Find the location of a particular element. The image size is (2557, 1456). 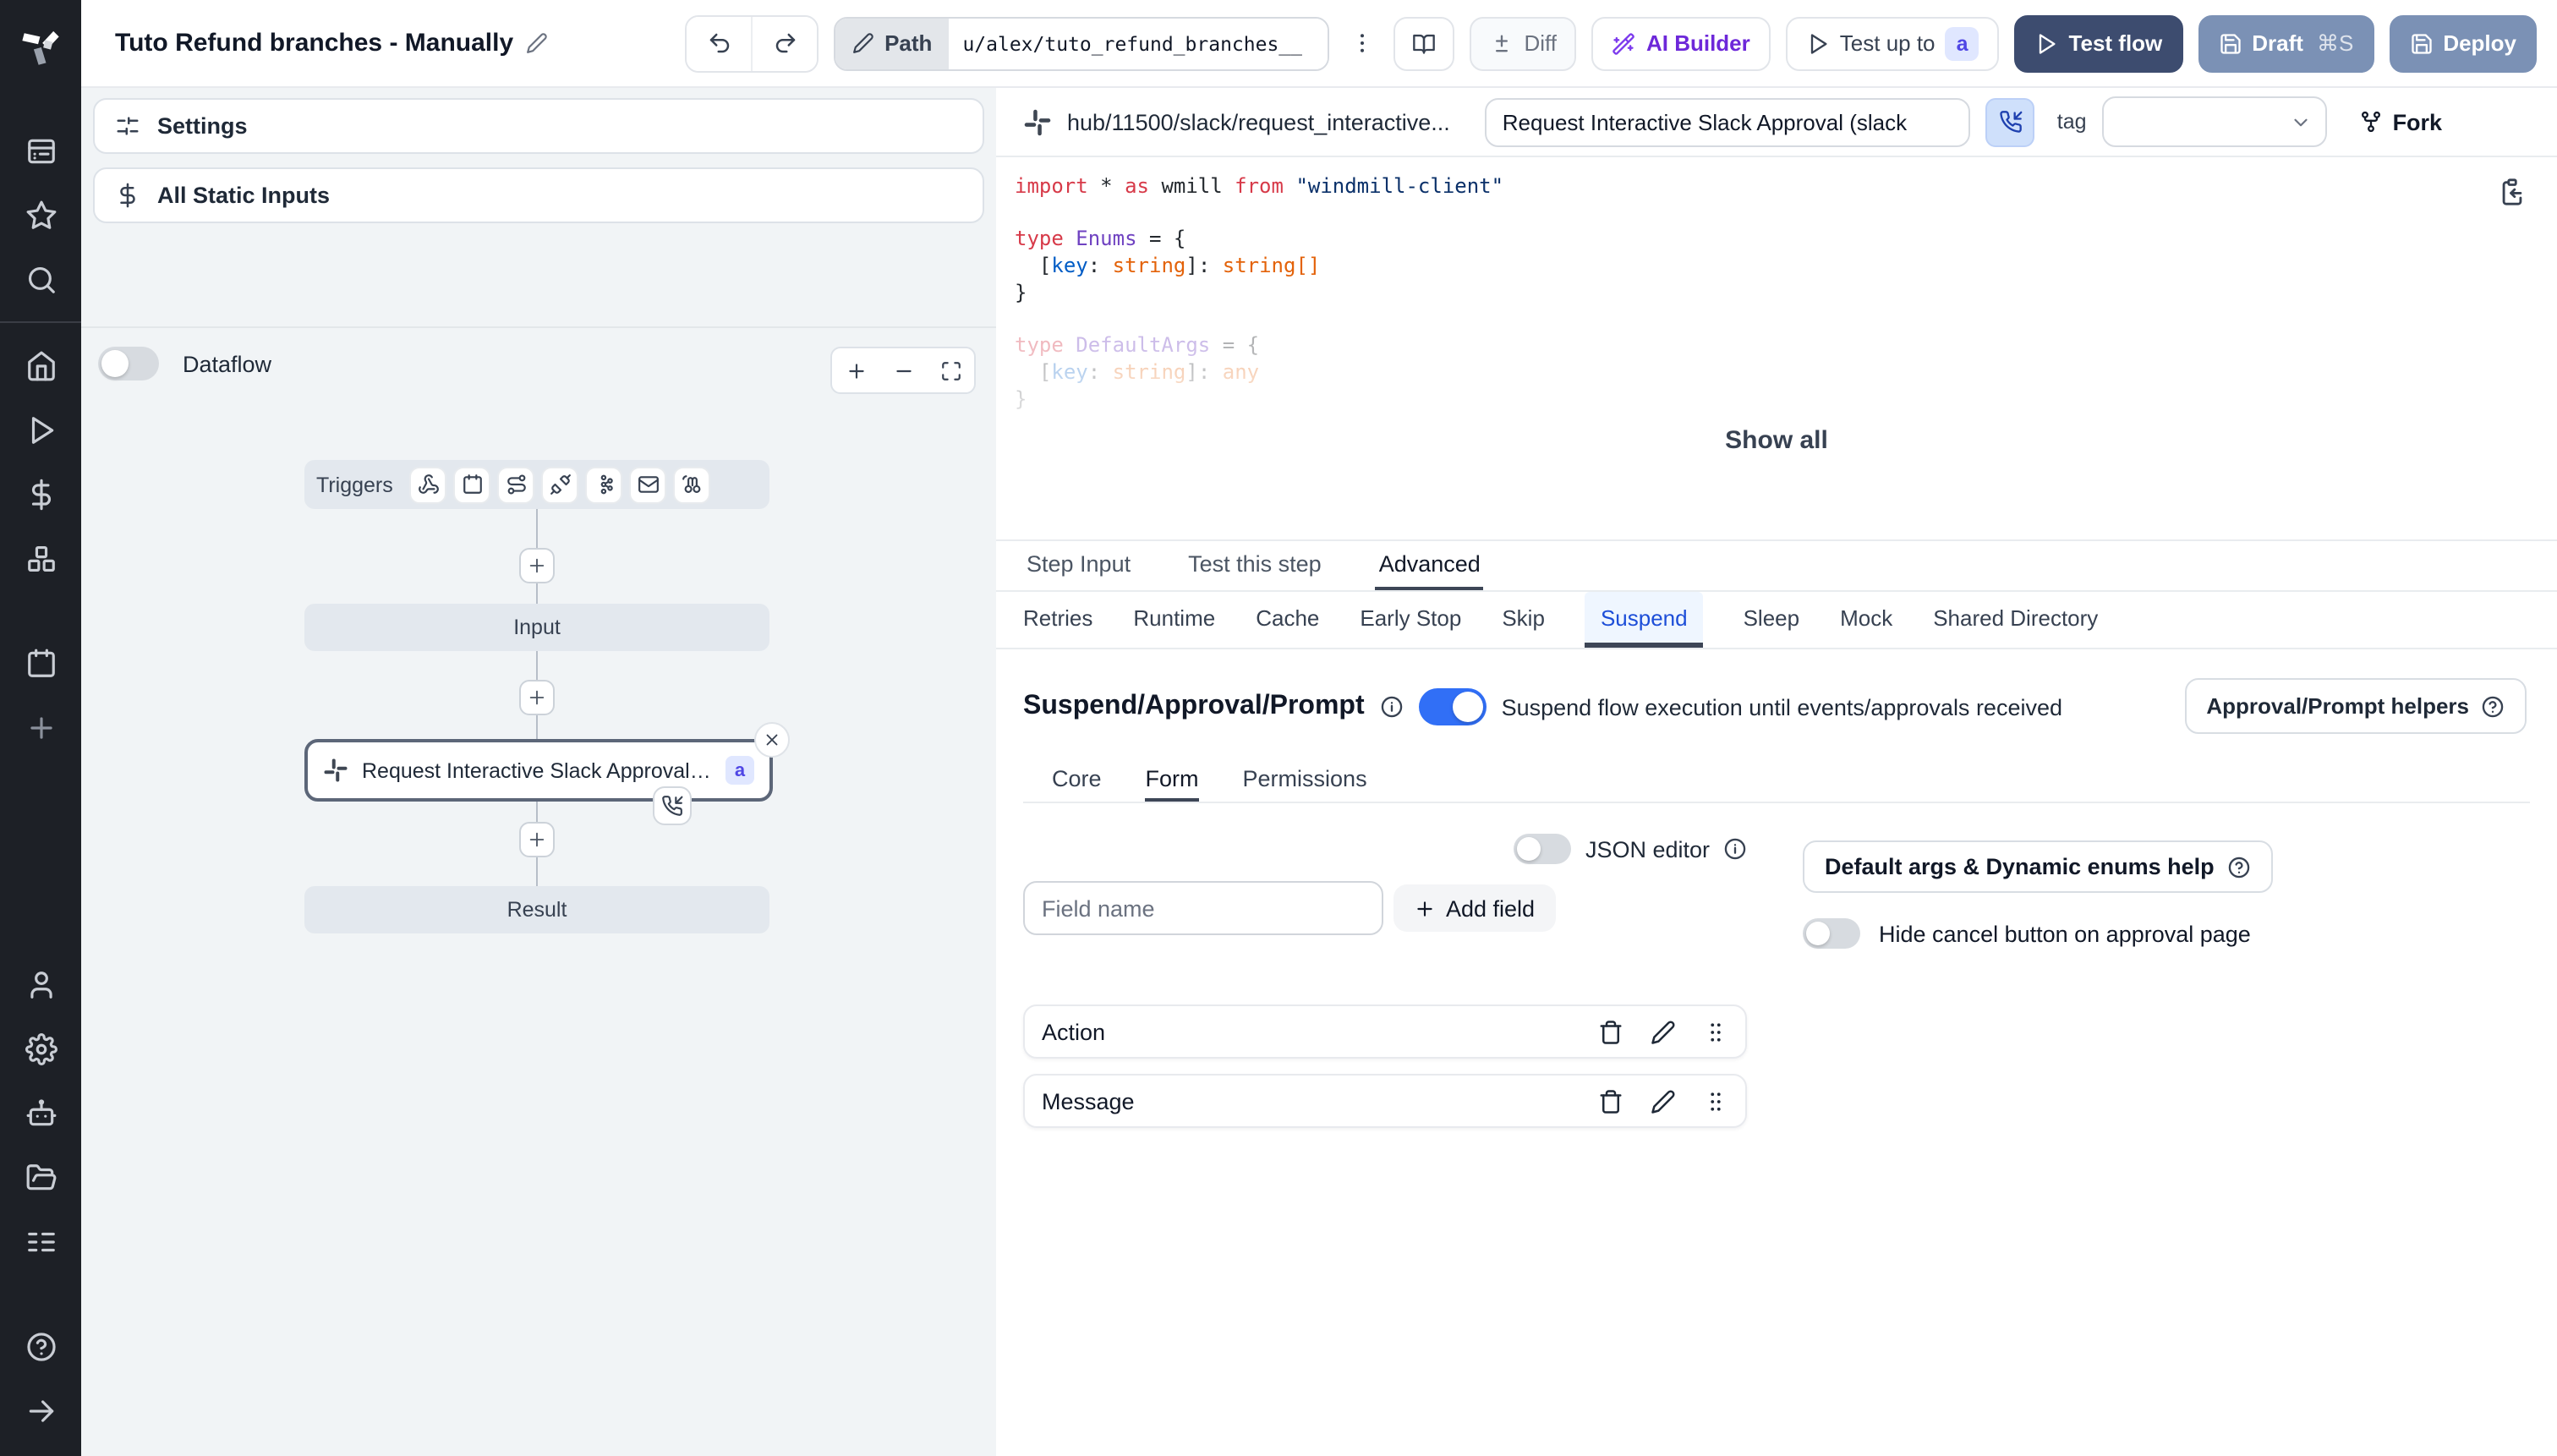

json-editor-info-icon is located at coordinates (1735, 849).